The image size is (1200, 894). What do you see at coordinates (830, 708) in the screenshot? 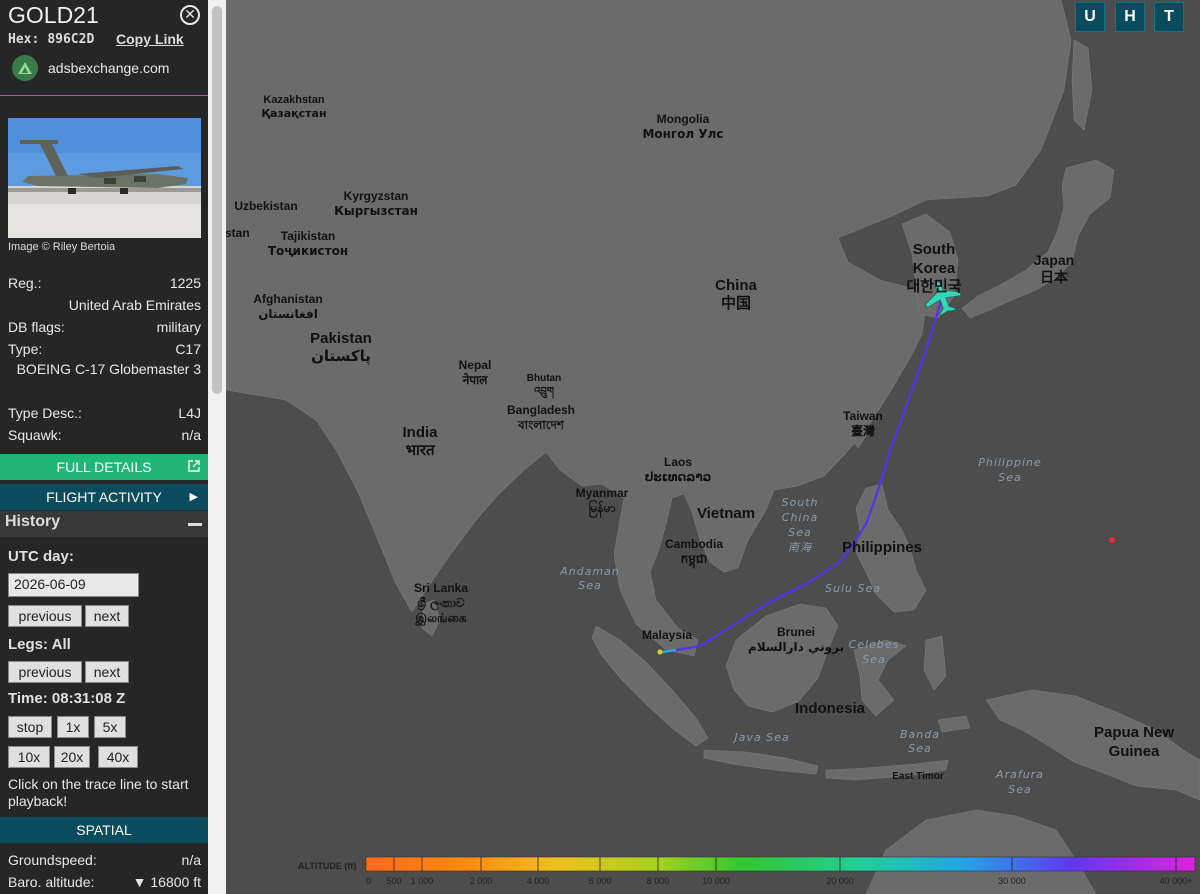
I see `country-label: Indonesia` at bounding box center [830, 708].